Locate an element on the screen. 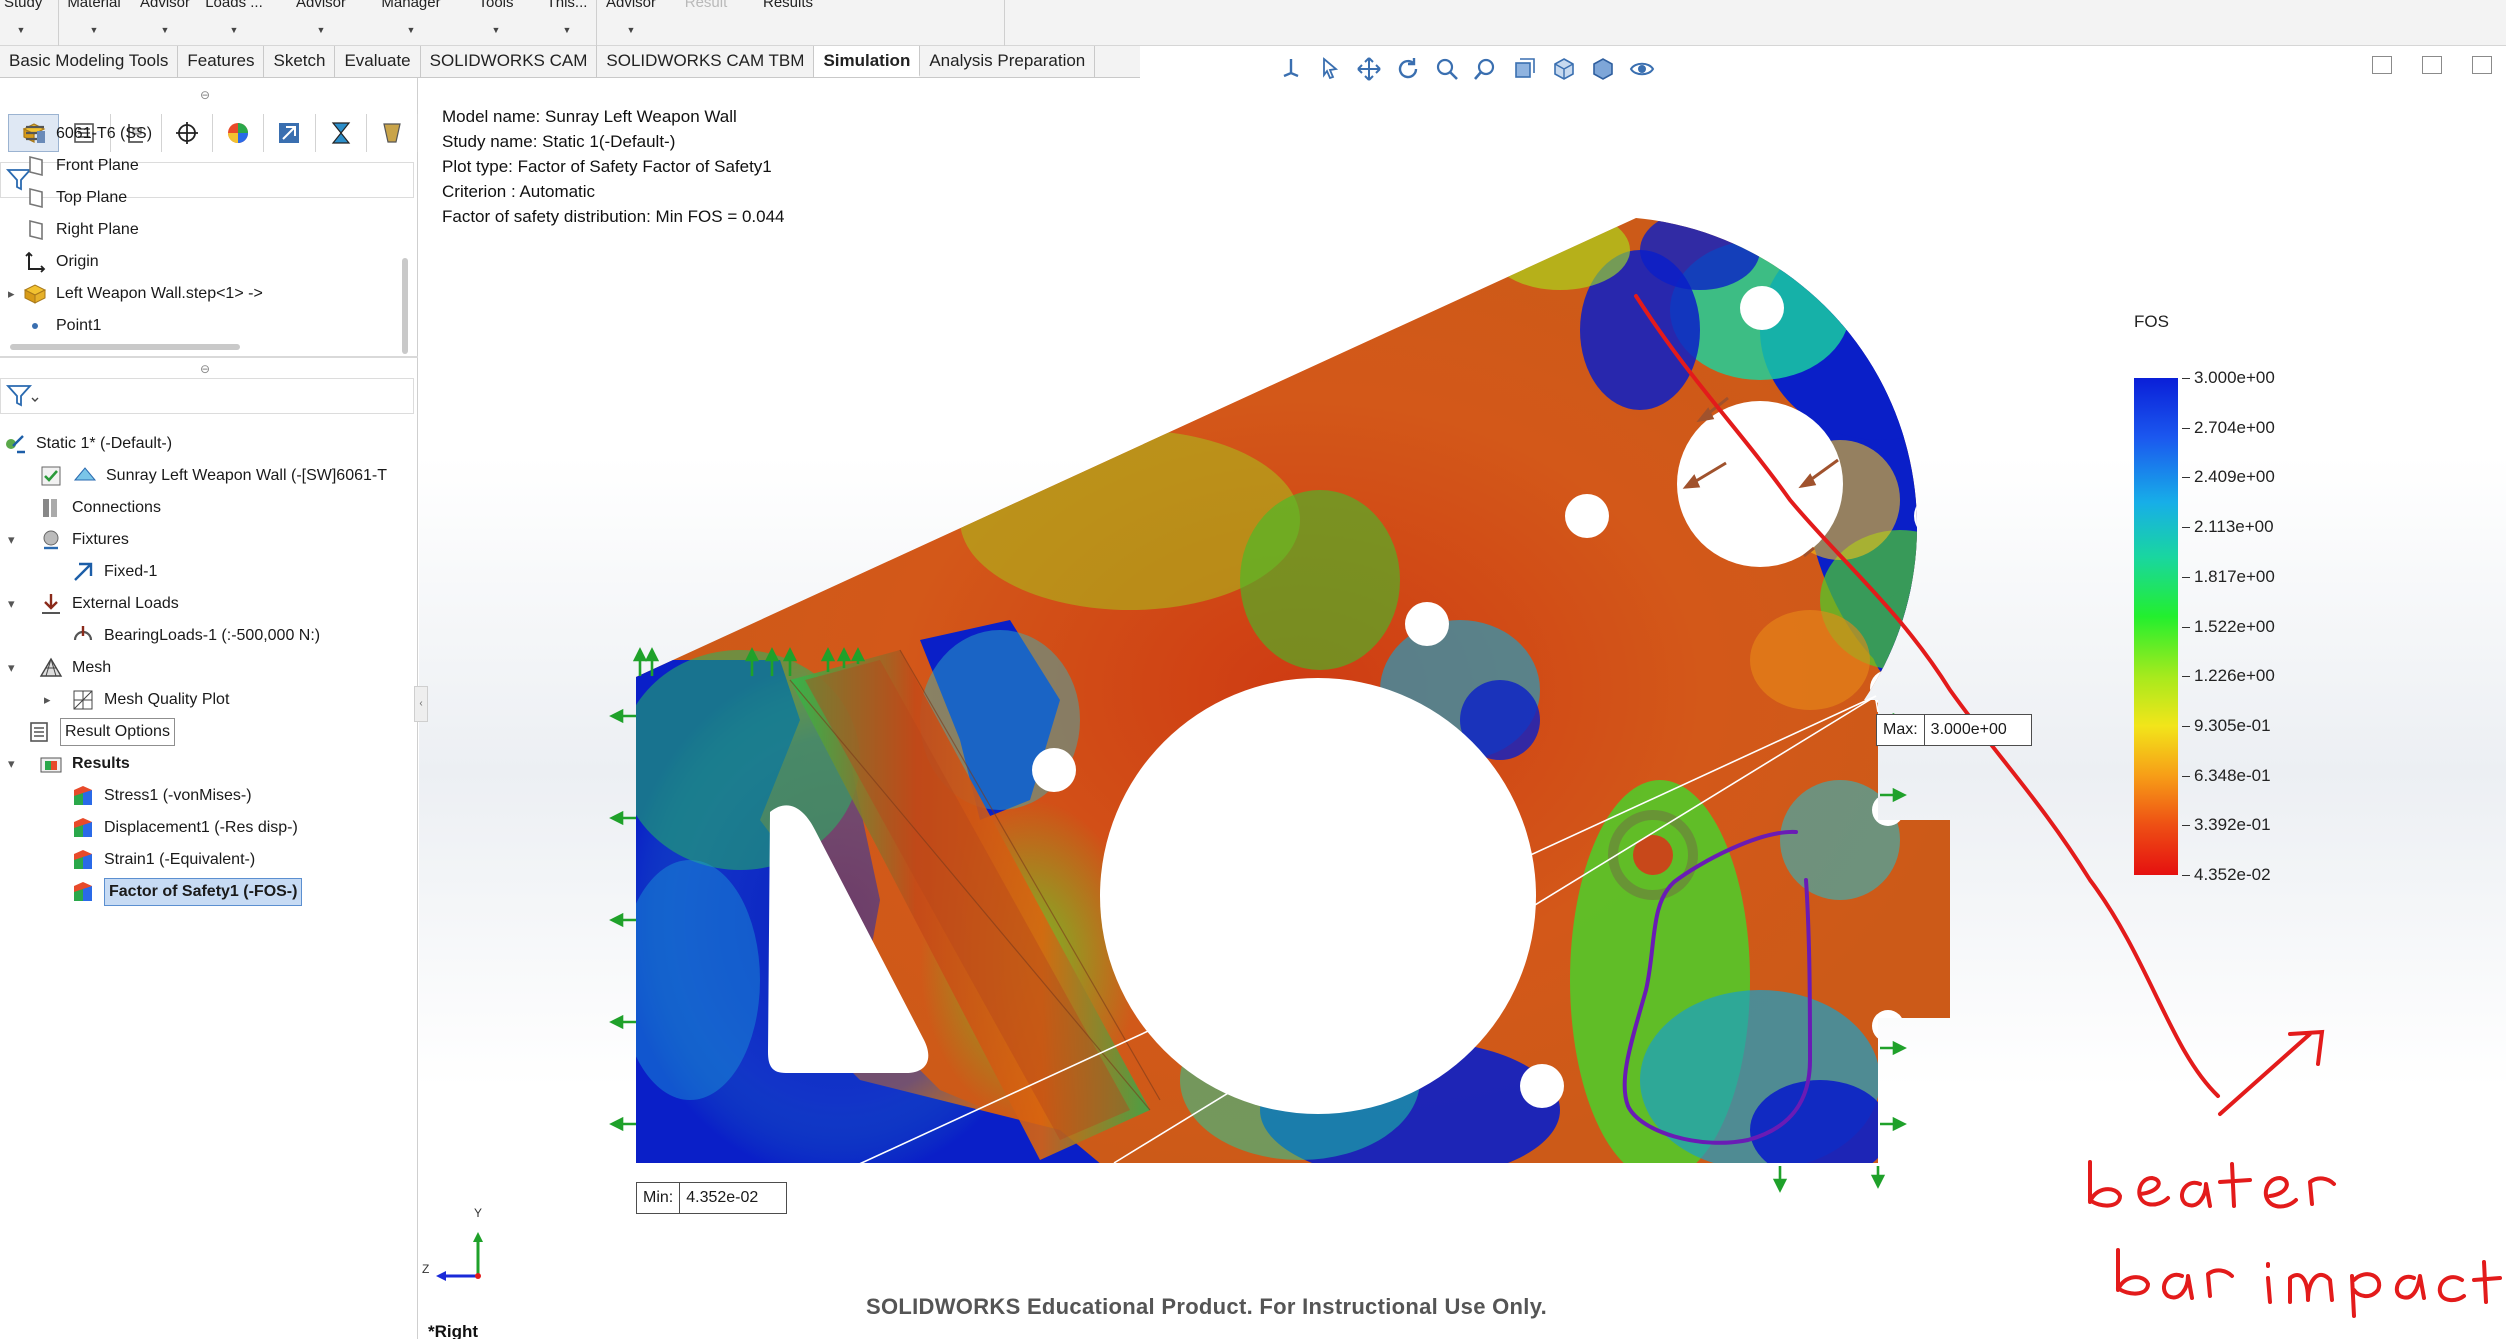 This screenshot has height=1339, width=2506. legend-tick-label: 4.352e-02 is located at coordinates (2232, 874).